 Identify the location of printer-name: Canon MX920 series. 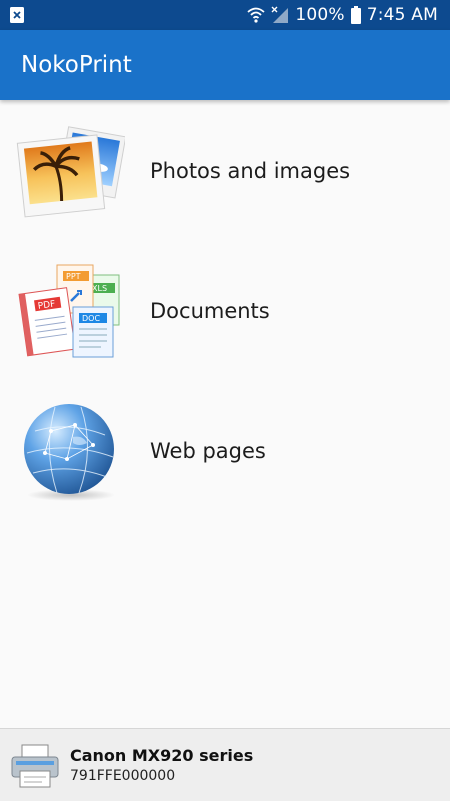
(162, 755).